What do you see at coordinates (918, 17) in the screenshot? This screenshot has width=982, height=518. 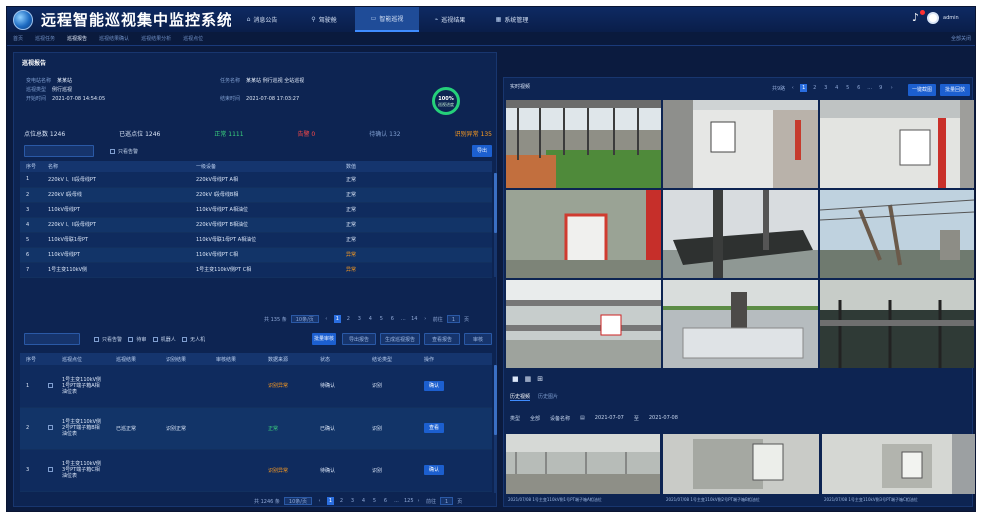 I see `bell-icon: ♪` at bounding box center [918, 17].